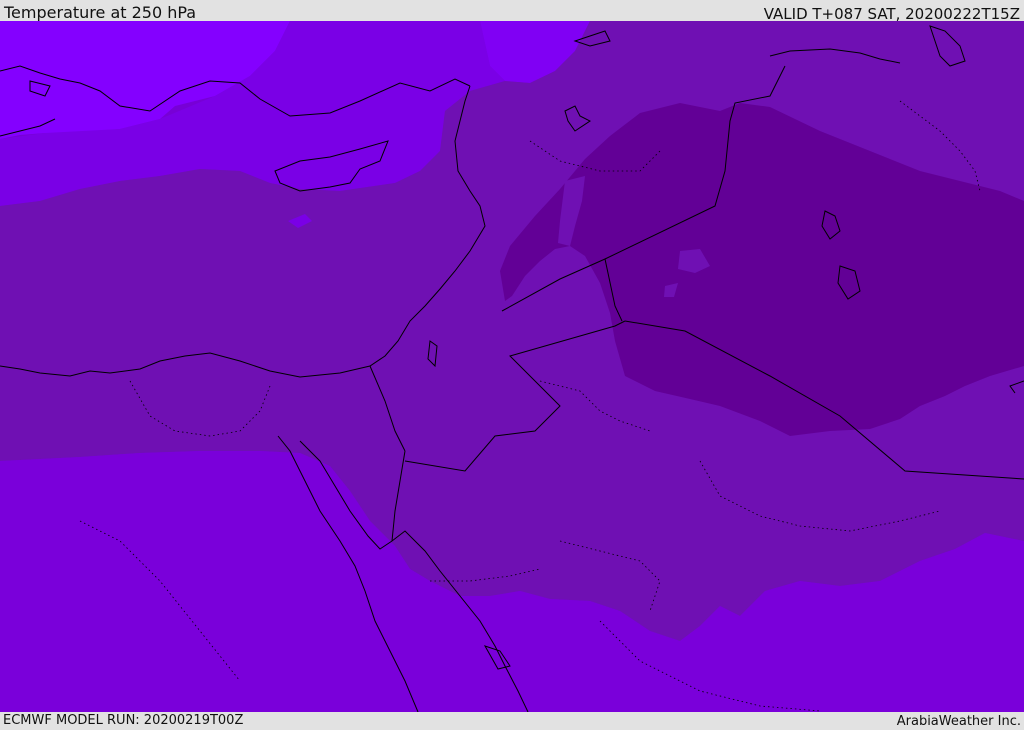  I want to click on map-title: Temperature at 250 hPa, so click(100, 12).